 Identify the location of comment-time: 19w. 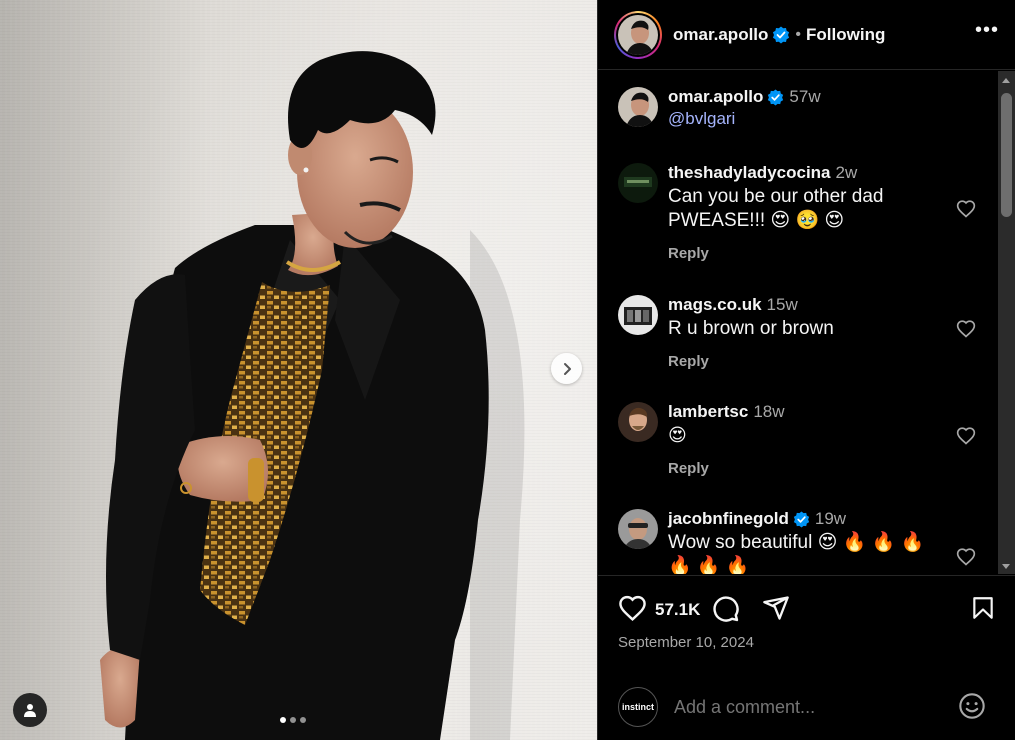
(830, 518).